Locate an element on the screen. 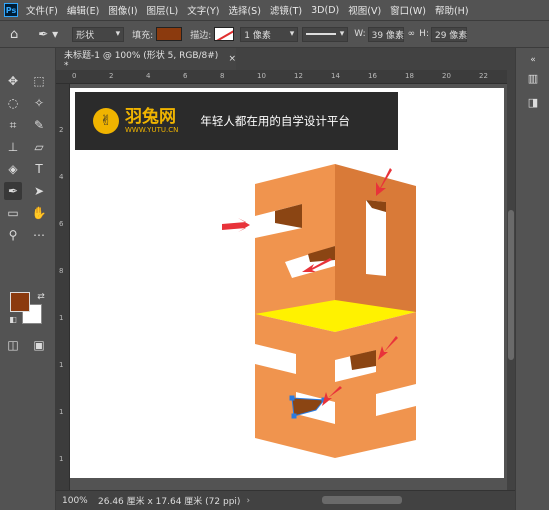 The image size is (549, 510). height-wrapper: 29 像素 is located at coordinates (448, 34).